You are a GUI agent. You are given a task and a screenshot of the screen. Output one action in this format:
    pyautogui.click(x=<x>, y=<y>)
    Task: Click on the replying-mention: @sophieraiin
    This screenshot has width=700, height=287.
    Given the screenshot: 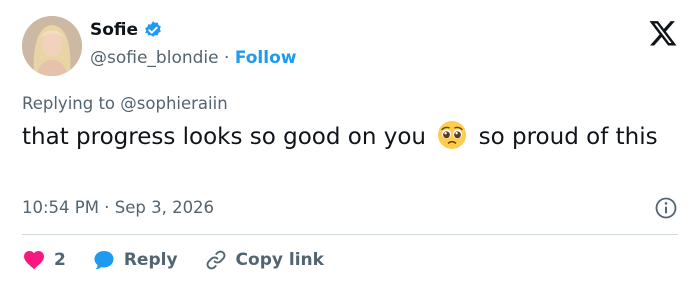 What is the action you would take?
    pyautogui.click(x=173, y=103)
    